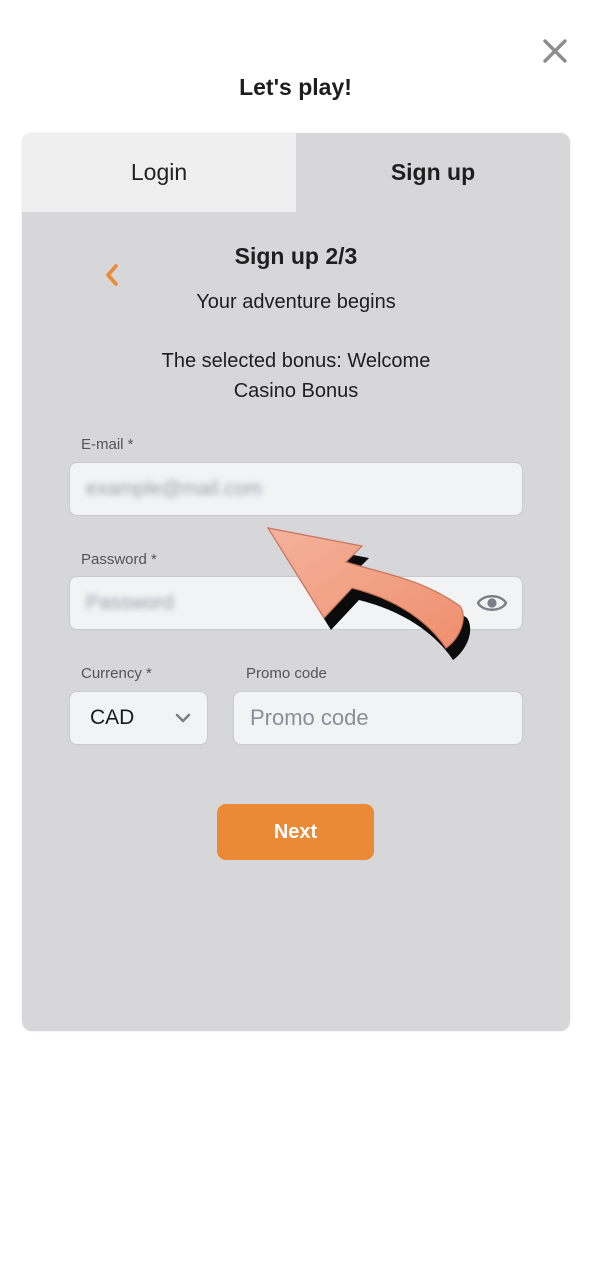 This screenshot has width=591, height=1280. Describe the element at coordinates (107, 444) in the screenshot. I see `email-label: E-mail *` at that location.